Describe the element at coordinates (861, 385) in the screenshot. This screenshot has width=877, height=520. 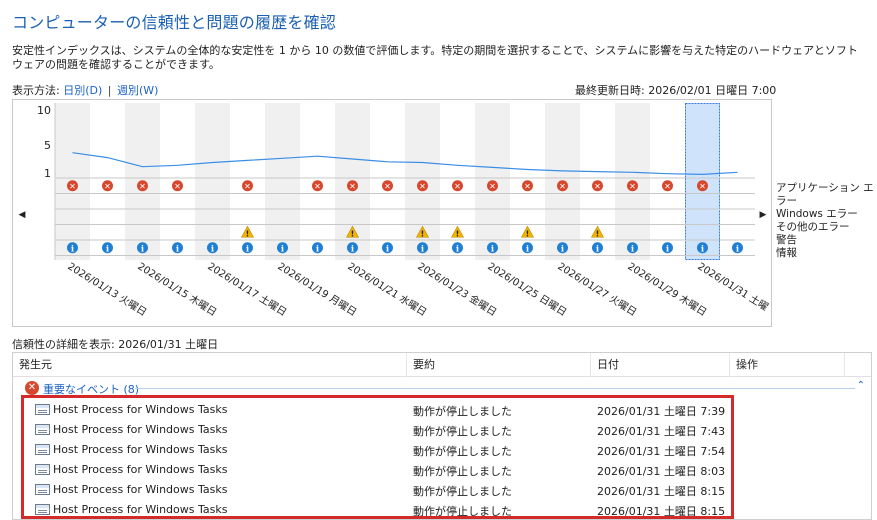
I see `collapse-icon: ⌃` at that location.